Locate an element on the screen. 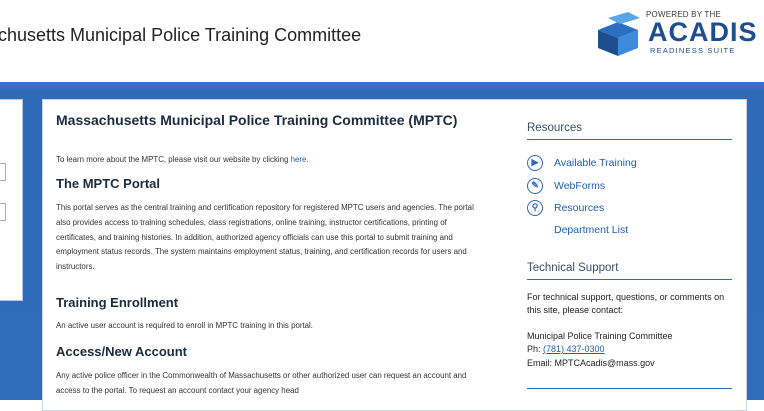 The height and width of the screenshot is (411, 764). password-field is located at coordinates (3, 212).